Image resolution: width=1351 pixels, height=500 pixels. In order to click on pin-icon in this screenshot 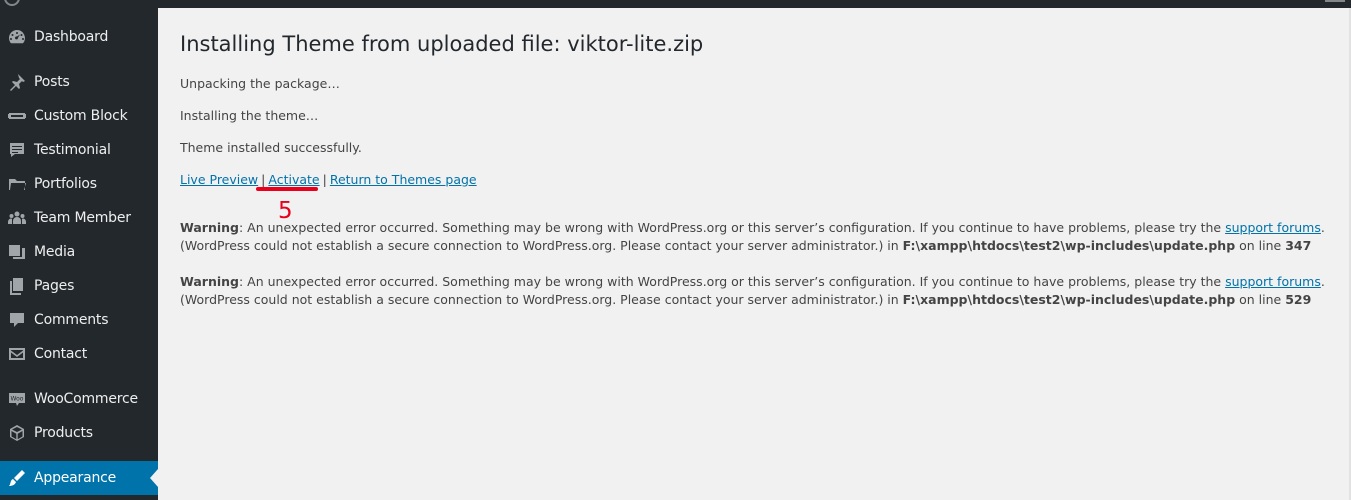, I will do `click(17, 82)`.